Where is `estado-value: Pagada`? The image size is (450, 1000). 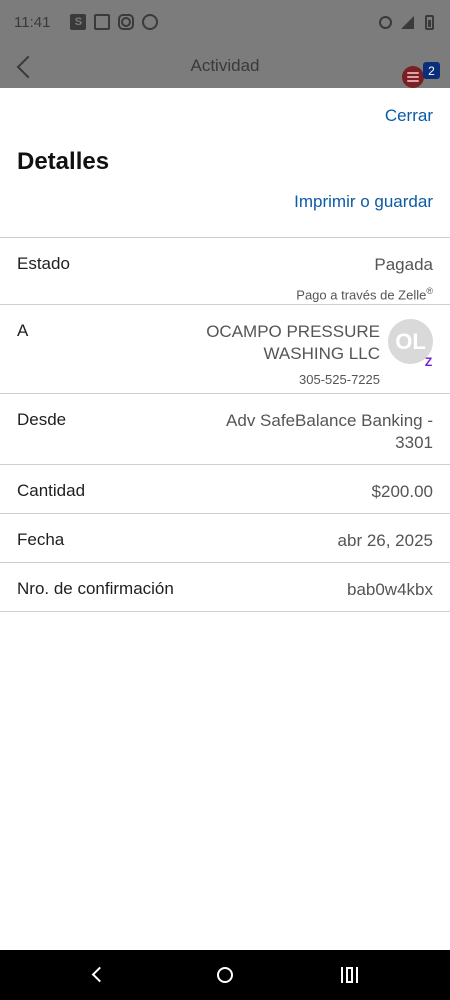
estado-value: Pagada is located at coordinates (403, 264).